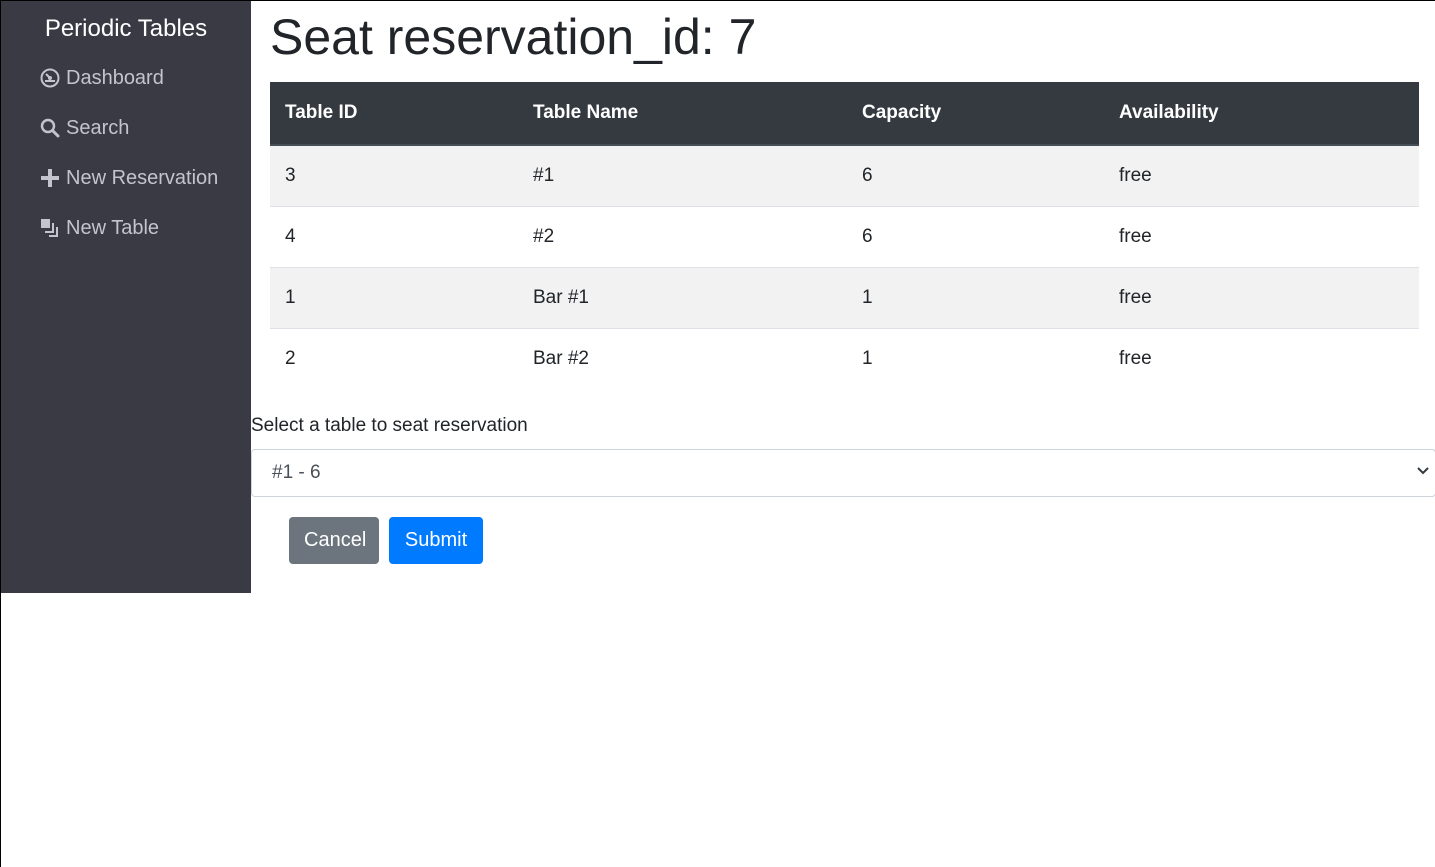  What do you see at coordinates (1261, 114) in the screenshot?
I see `column-header-availability: Availability` at bounding box center [1261, 114].